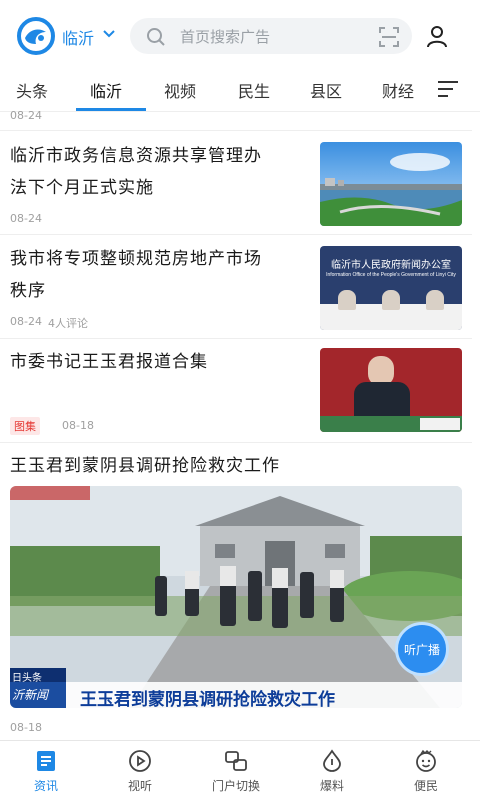 Image resolution: width=480 pixels, height=800 pixels. Describe the element at coordinates (235, 786) in the screenshot. I see `nav-label: 门户切换` at that location.